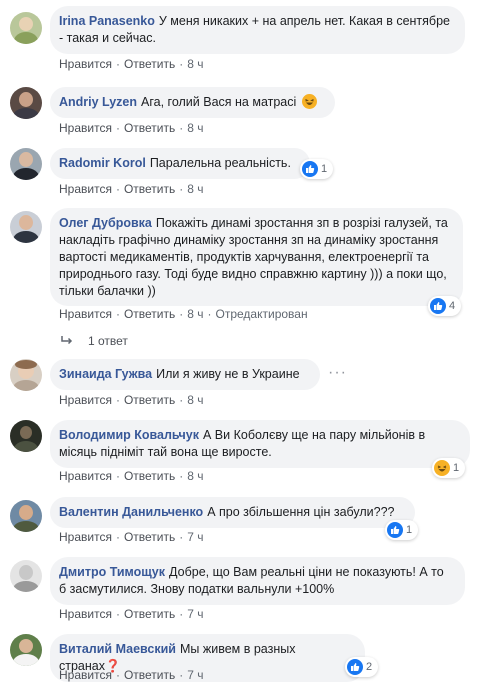 The height and width of the screenshot is (688, 500). Describe the element at coordinates (309, 101) in the screenshot. I see `laughing-emoji-icon` at that location.